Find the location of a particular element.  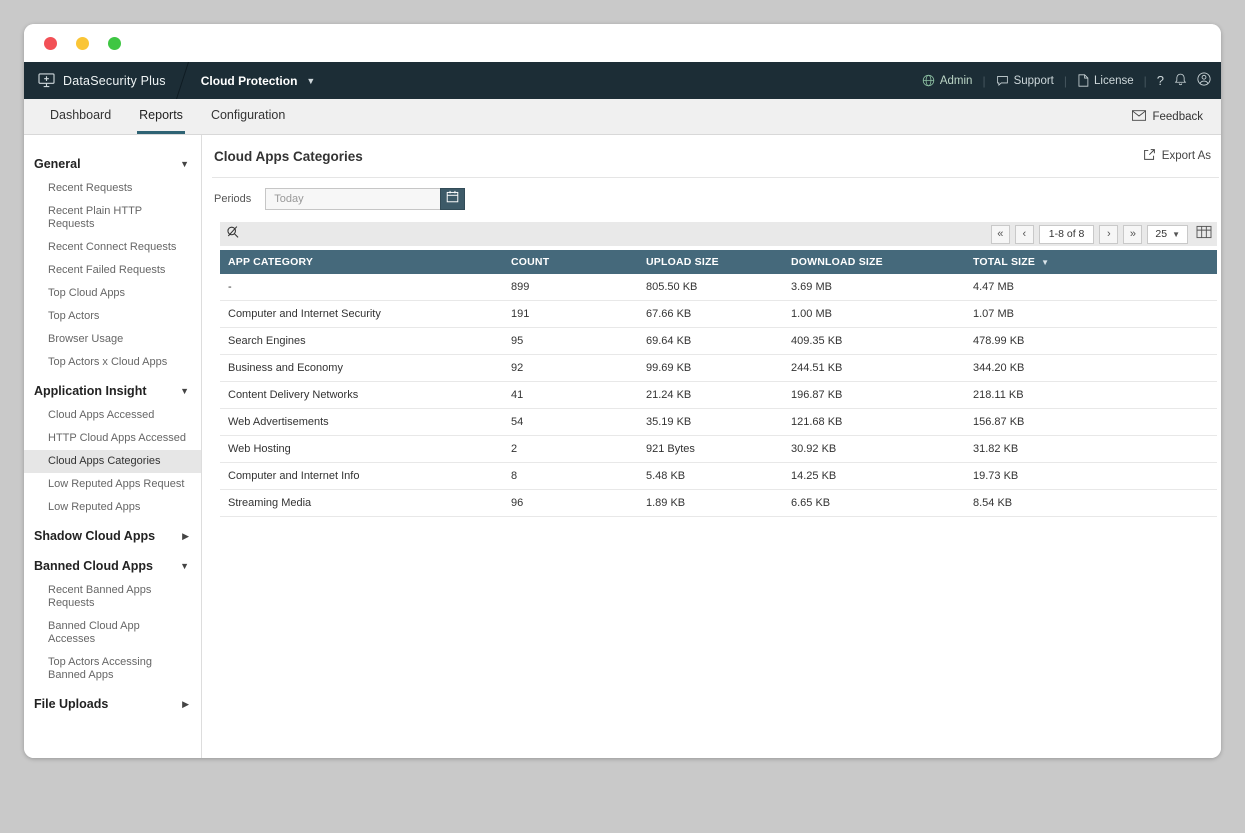

column-header-upload-size: UPLOAD SIZE is located at coordinates (710, 262).